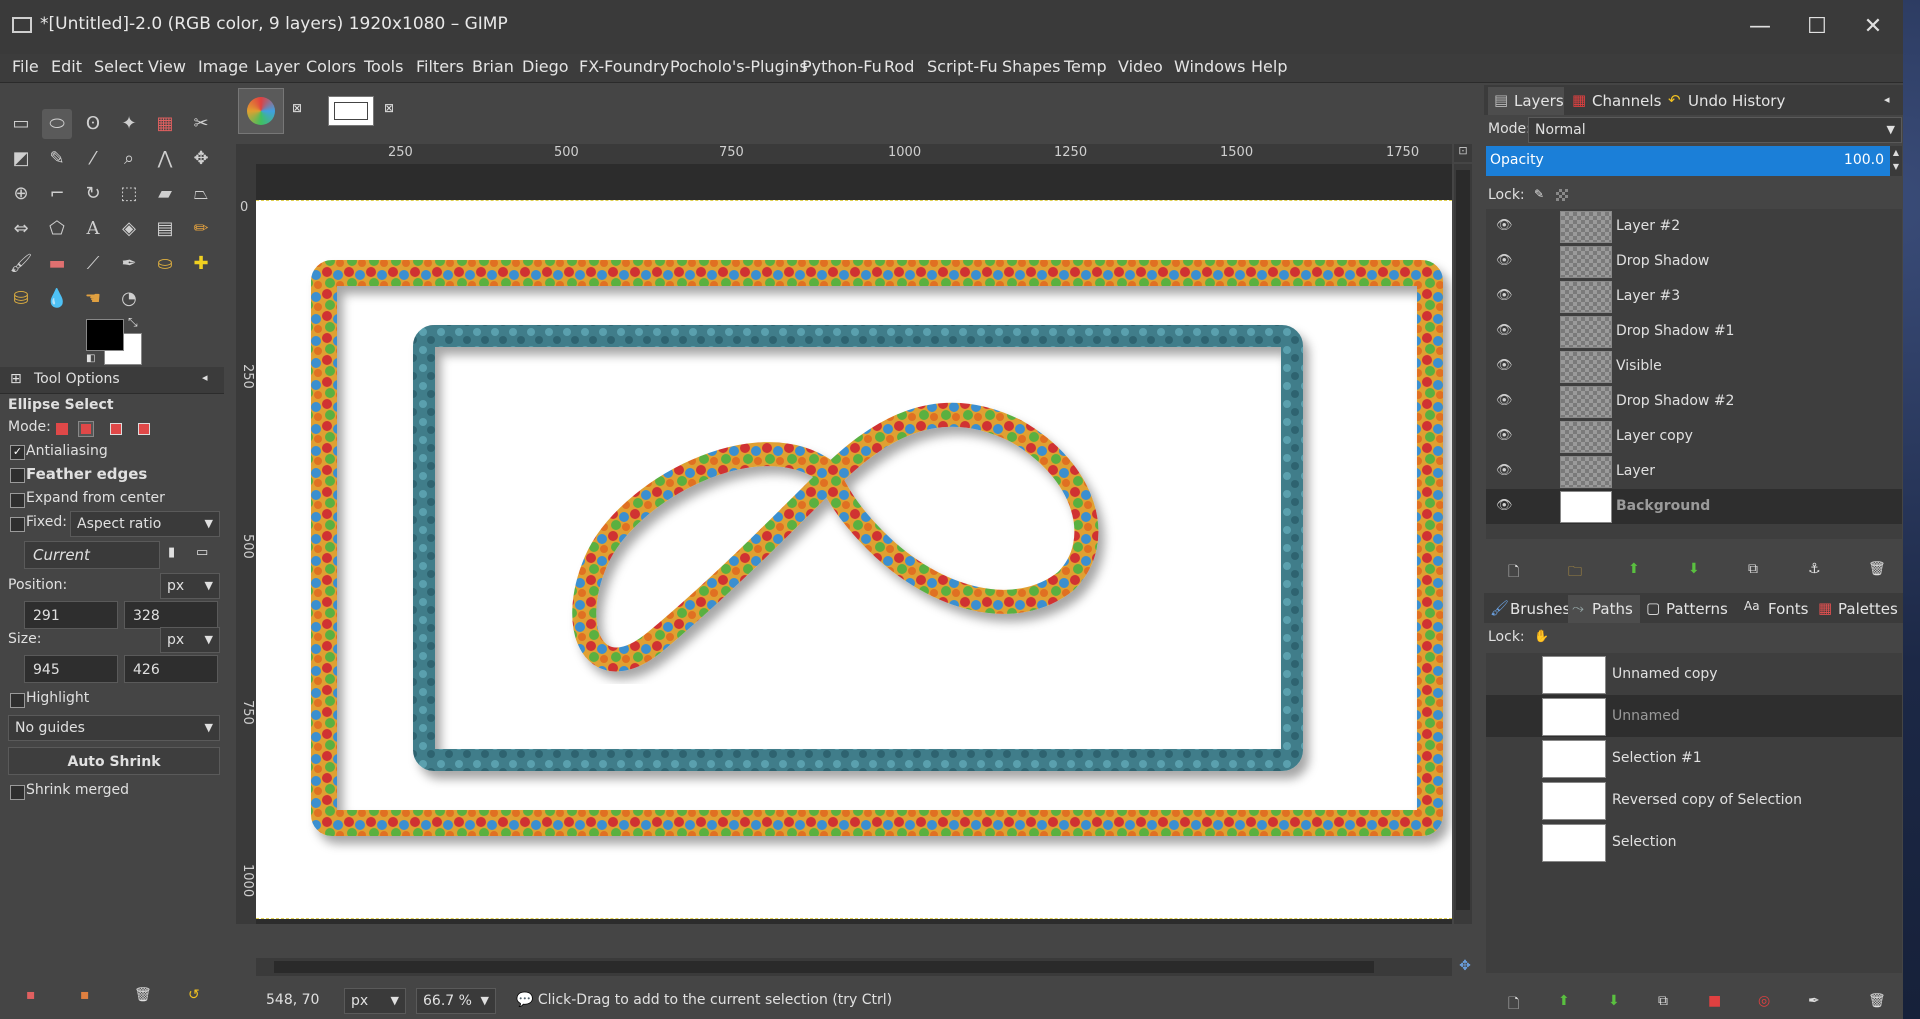 The width and height of the screenshot is (1920, 1019). Describe the element at coordinates (201, 229) in the screenshot. I see `pencil-icon: ✏` at that location.